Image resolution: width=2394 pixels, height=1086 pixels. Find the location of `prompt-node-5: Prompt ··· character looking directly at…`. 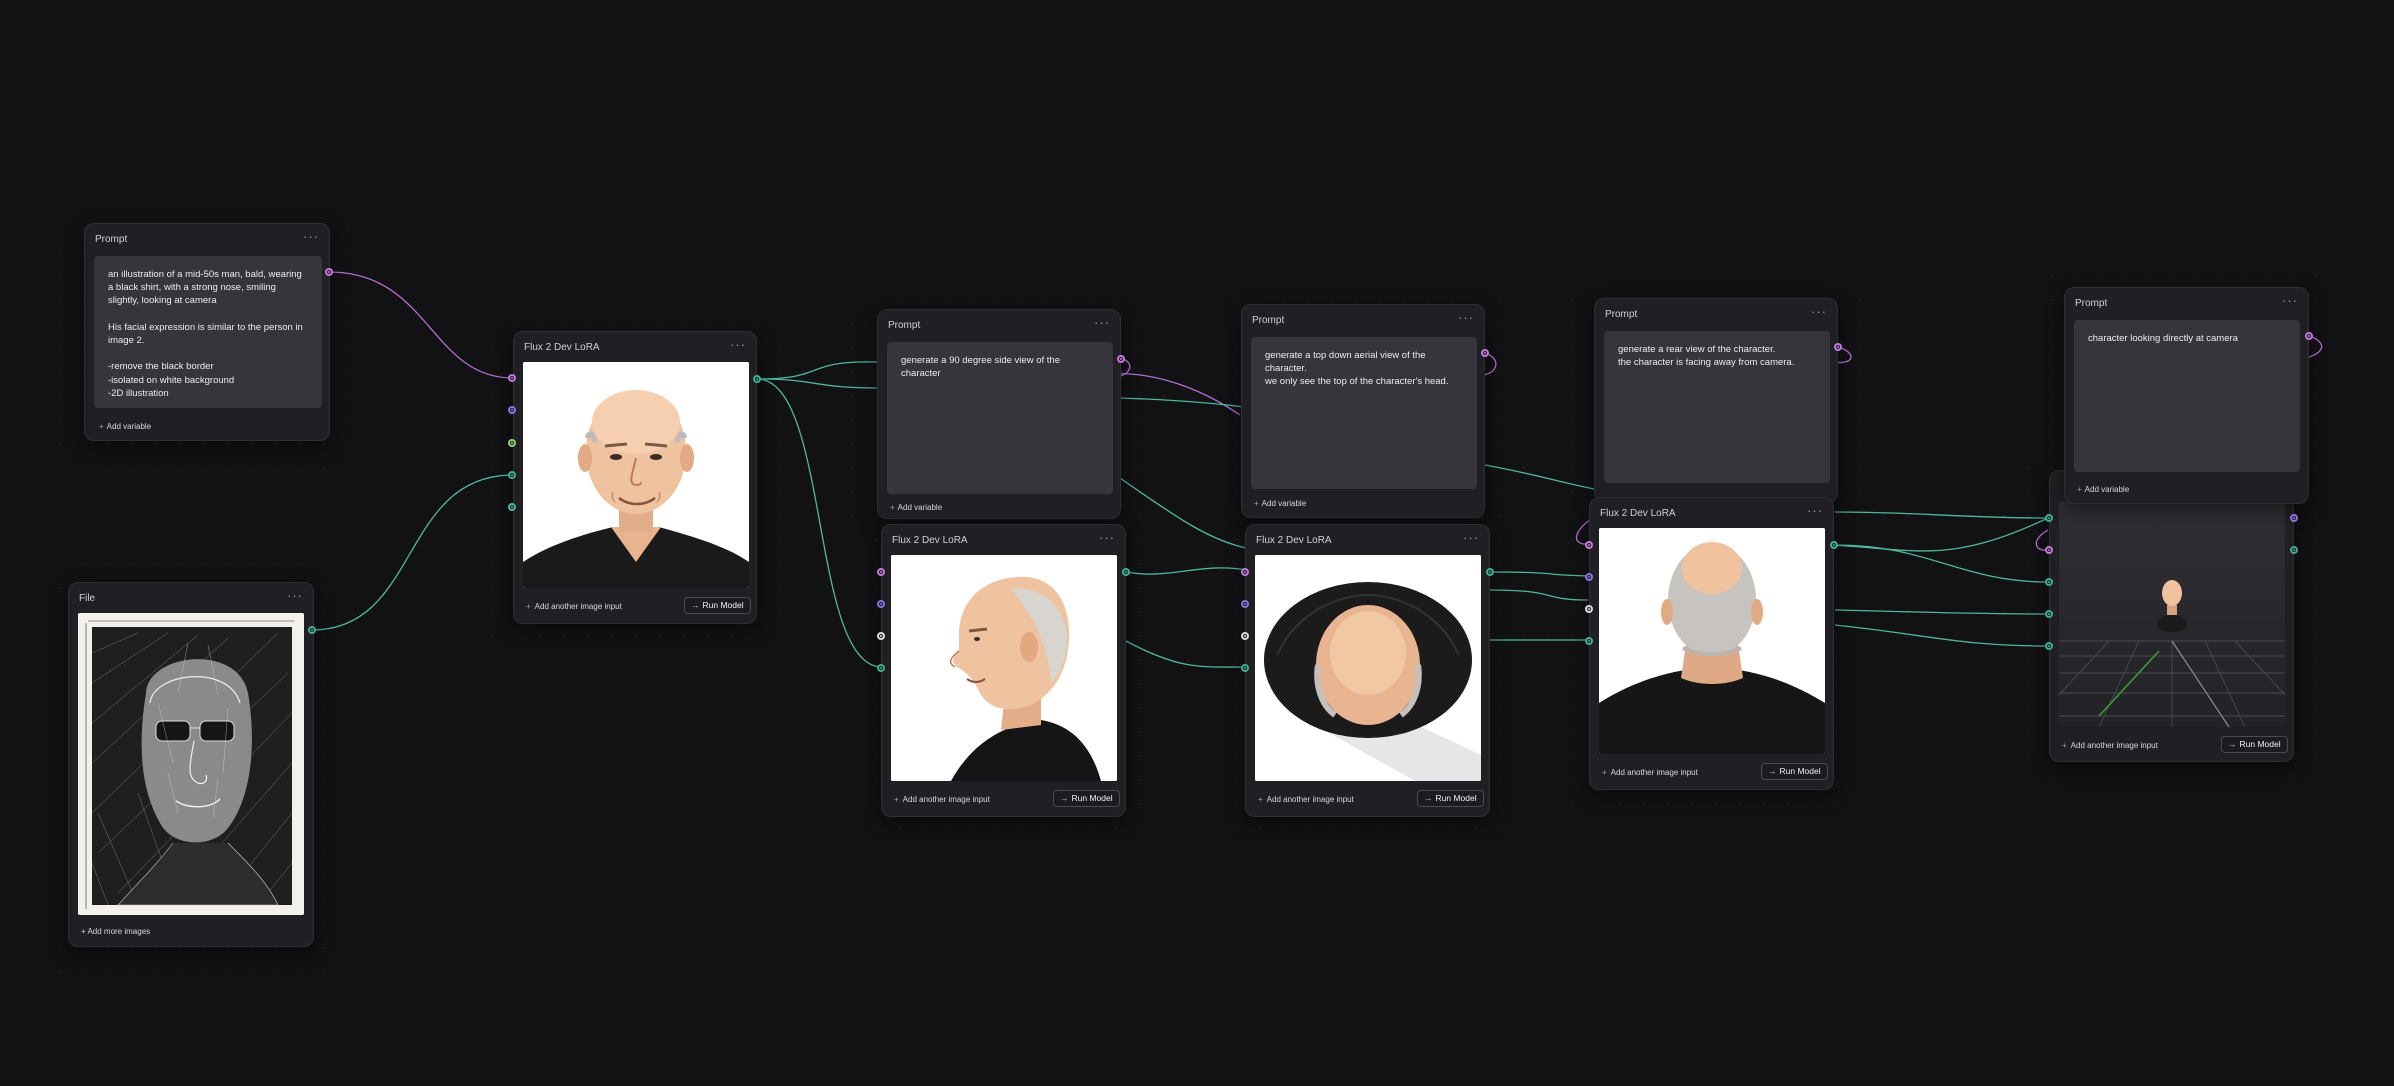

prompt-node-5: Prompt ··· character looking directly at… is located at coordinates (2186, 395).